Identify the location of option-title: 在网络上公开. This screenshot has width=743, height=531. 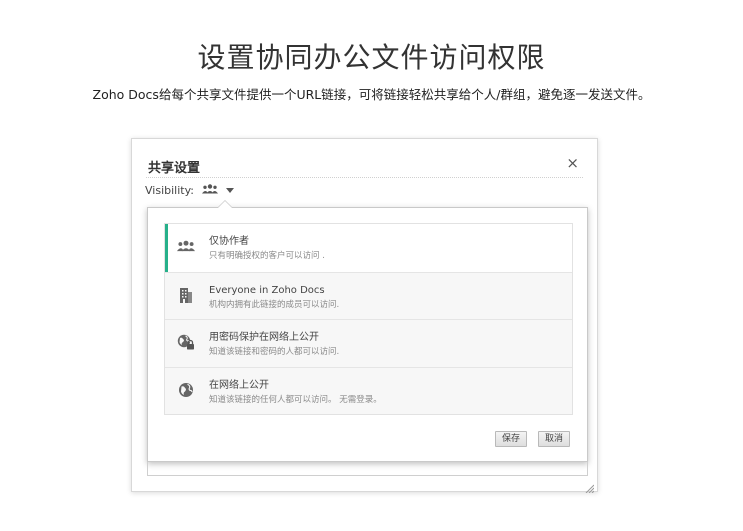
(239, 385).